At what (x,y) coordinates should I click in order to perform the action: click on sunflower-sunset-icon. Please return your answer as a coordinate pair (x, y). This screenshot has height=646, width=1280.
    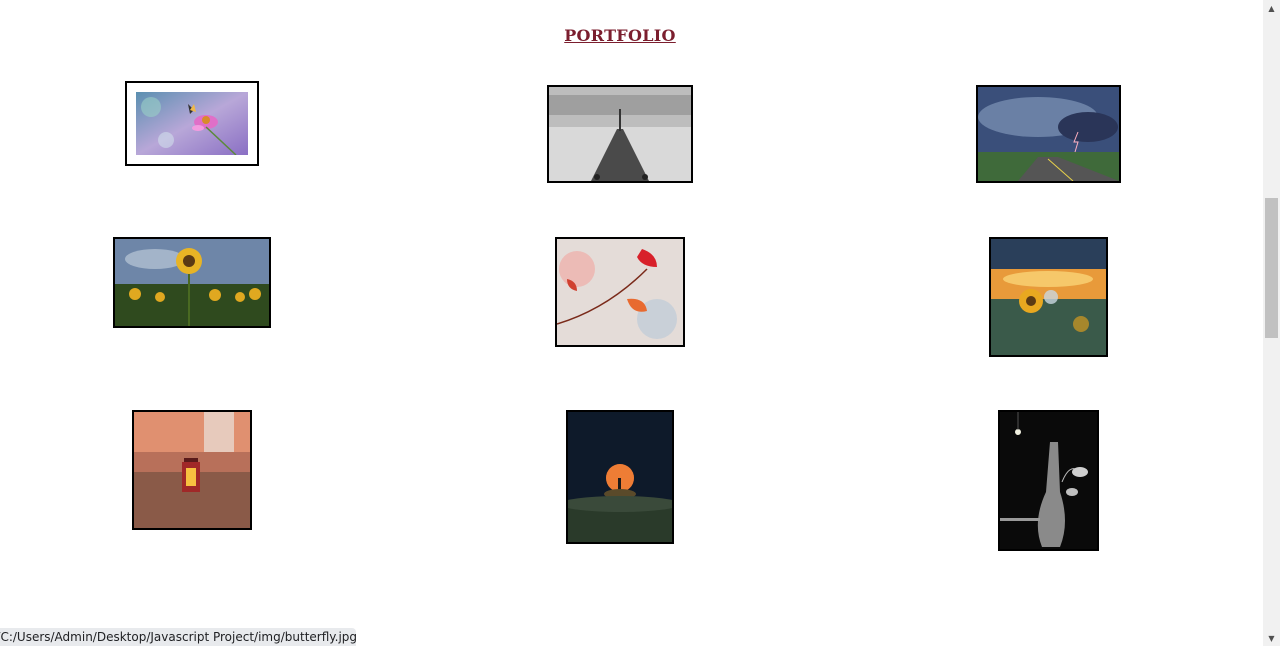
    Looking at the image, I should click on (1048, 297).